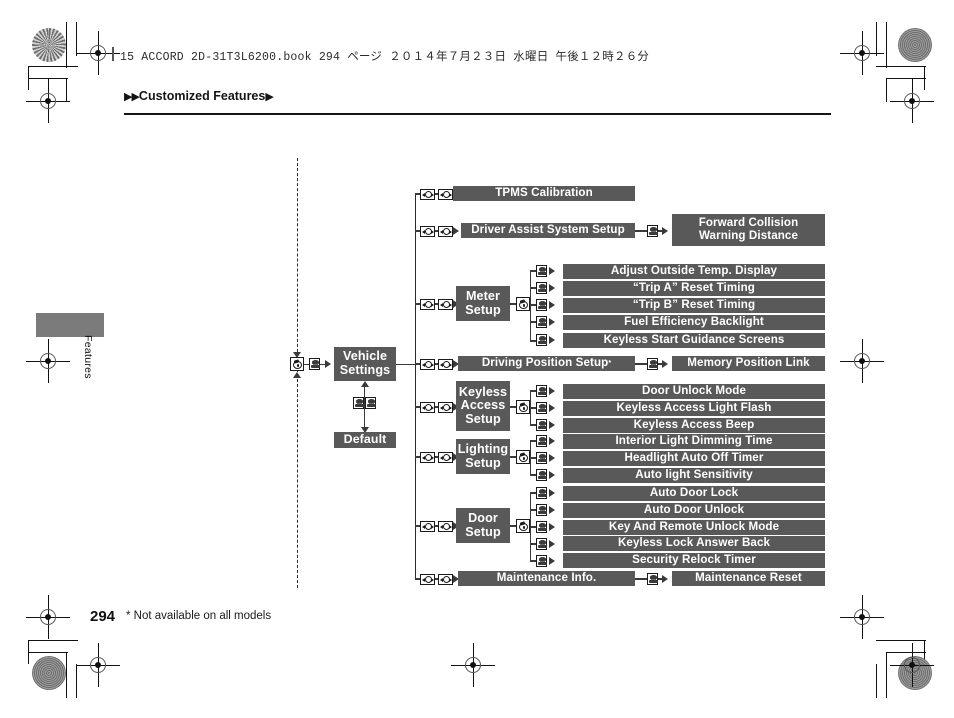 This screenshot has height=718, width=954. I want to click on footnote-text: * Not available on all models, so click(199, 616).